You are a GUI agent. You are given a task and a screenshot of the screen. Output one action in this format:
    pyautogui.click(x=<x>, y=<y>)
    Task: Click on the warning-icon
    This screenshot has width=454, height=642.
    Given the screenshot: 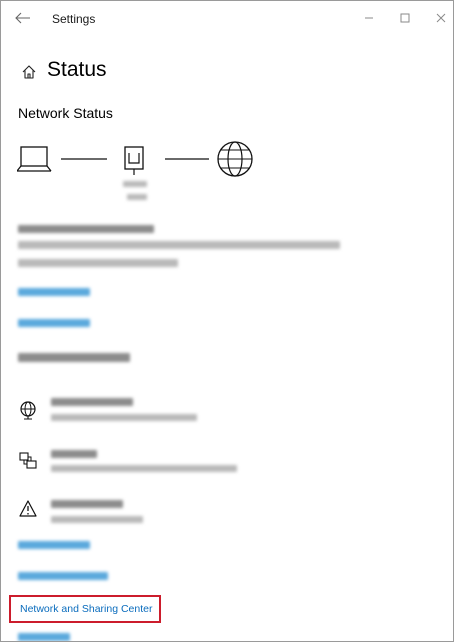 What is the action you would take?
    pyautogui.click(x=28, y=509)
    